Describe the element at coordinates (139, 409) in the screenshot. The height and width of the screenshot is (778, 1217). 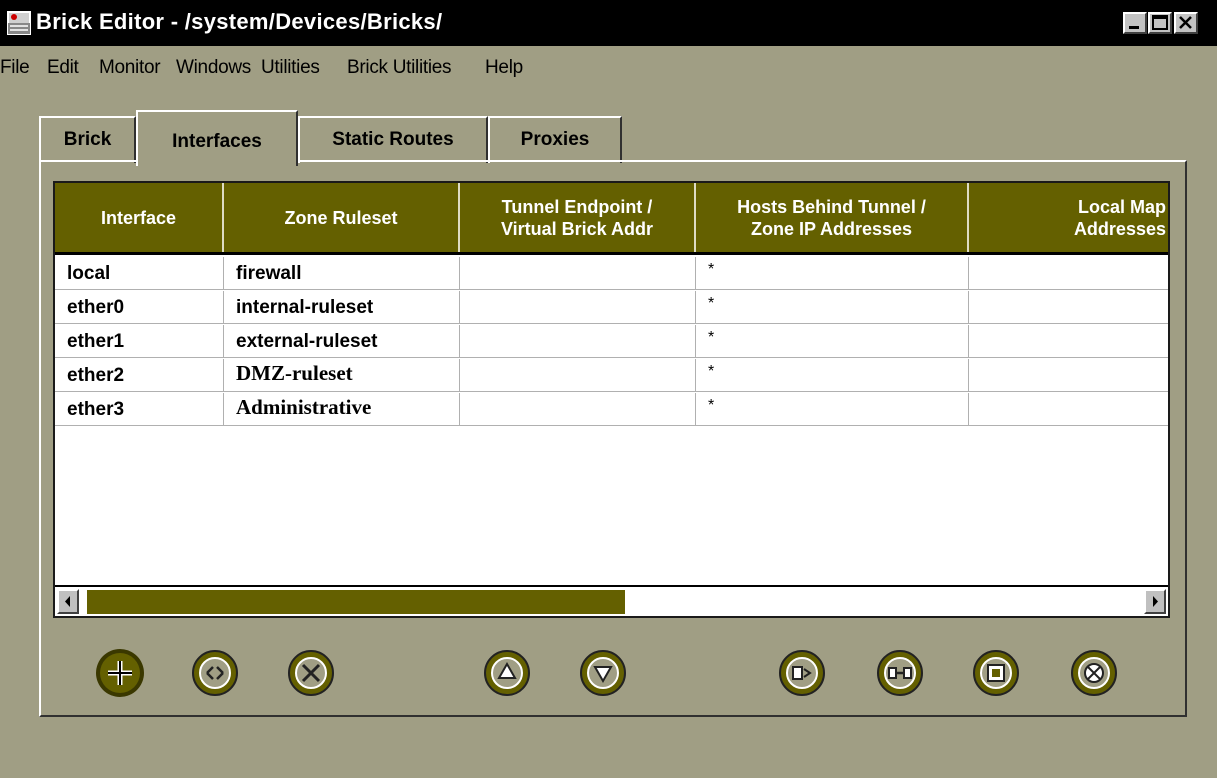
I see `cell-interface: ether3` at that location.